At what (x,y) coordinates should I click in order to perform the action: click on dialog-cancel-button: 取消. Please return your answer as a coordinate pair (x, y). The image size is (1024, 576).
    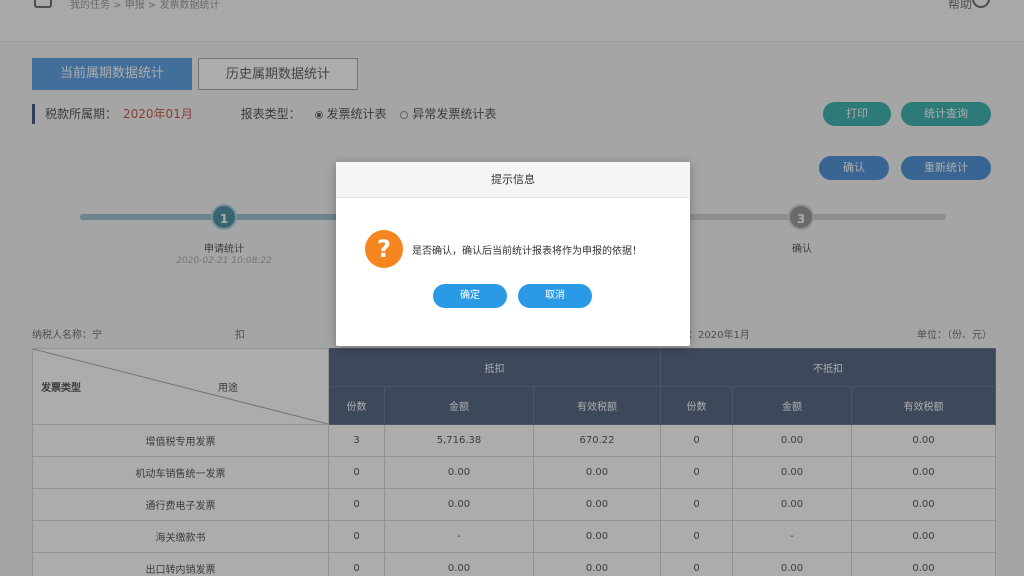
    Looking at the image, I should click on (555, 296).